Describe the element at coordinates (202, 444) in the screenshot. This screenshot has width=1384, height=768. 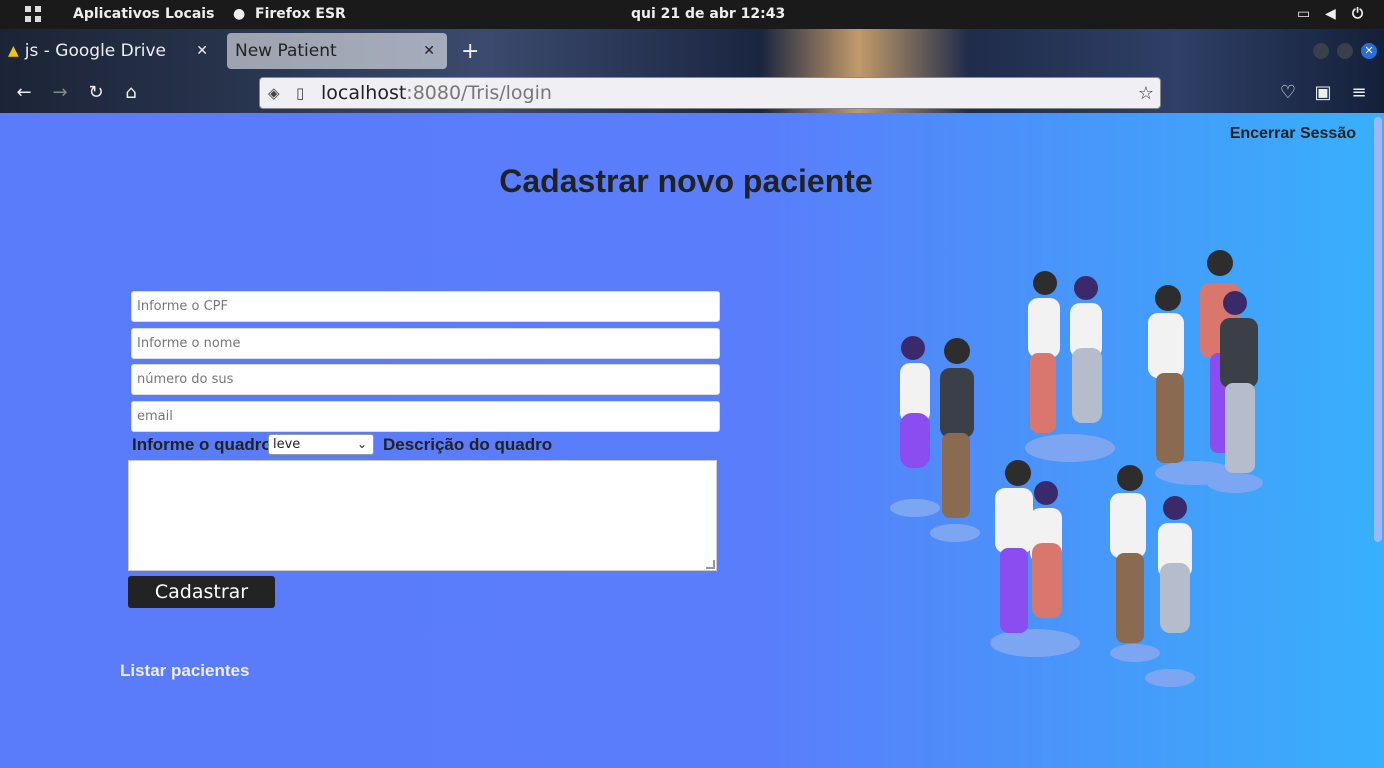
I see `quadro-label: Informe o quadro` at that location.